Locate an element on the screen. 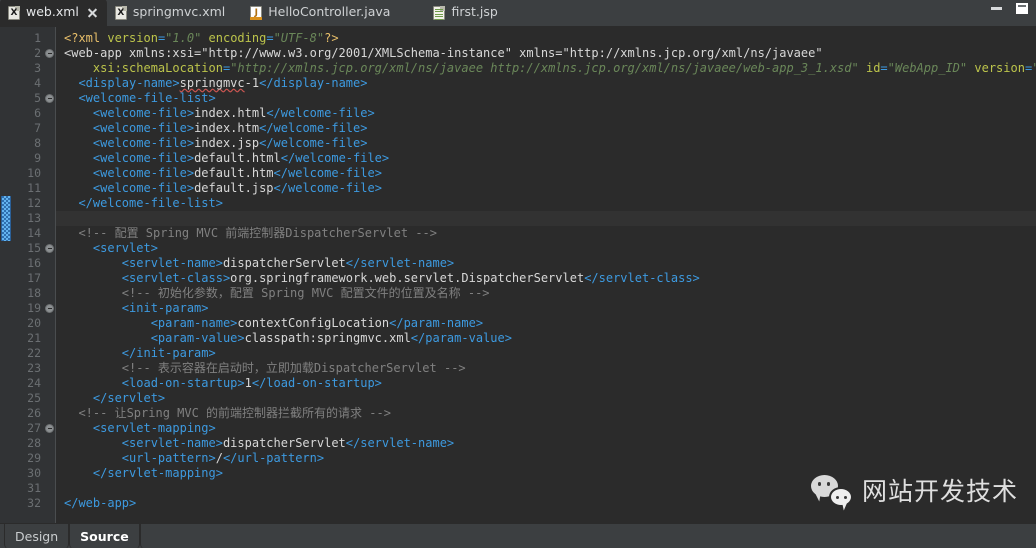 Image resolution: width=1036 pixels, height=548 pixels. code-line: <?xml version="1.0" encoding="UTF-8"?> is located at coordinates (546, 38).